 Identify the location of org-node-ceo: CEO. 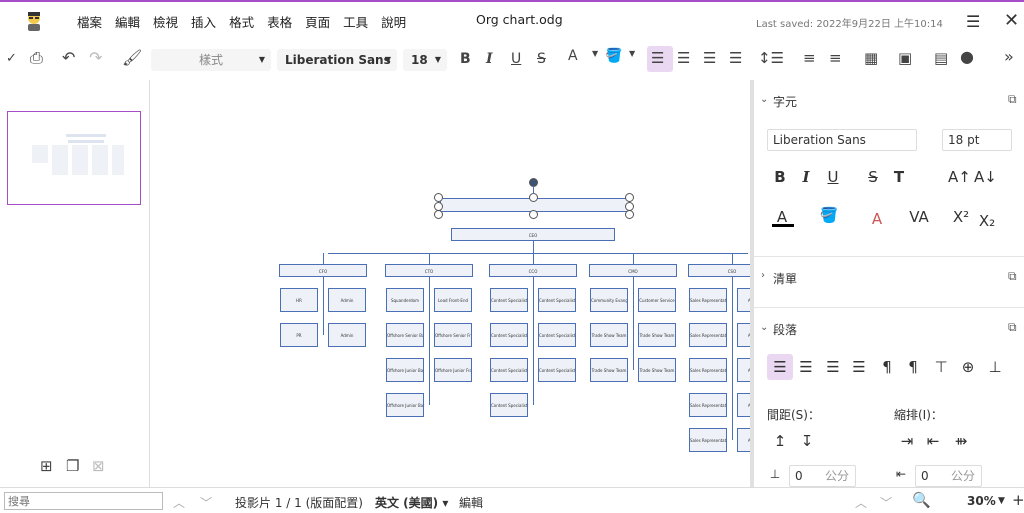
(533, 234).